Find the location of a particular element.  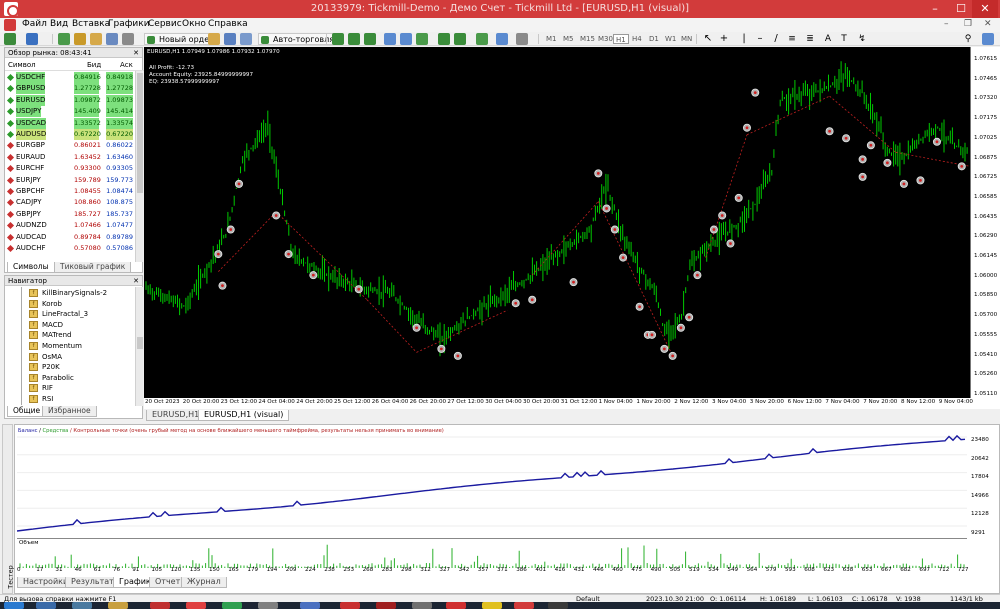

horizontal-line-icon: – is located at coordinates (760, 39).